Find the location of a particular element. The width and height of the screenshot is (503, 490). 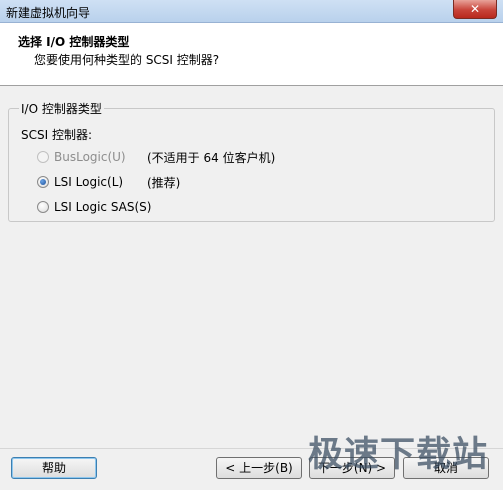

radio-lsi-logic-sas: LSI Logic SAS(S) is located at coordinates (94, 207).